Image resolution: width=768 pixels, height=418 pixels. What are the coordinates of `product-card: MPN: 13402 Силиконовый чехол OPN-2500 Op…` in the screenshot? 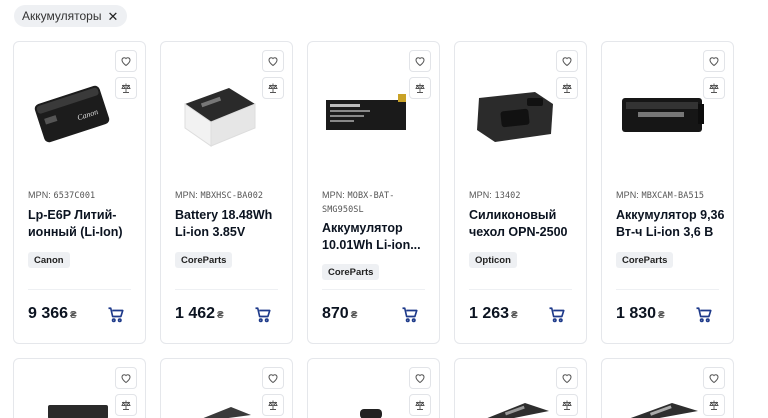 It's located at (520, 192).